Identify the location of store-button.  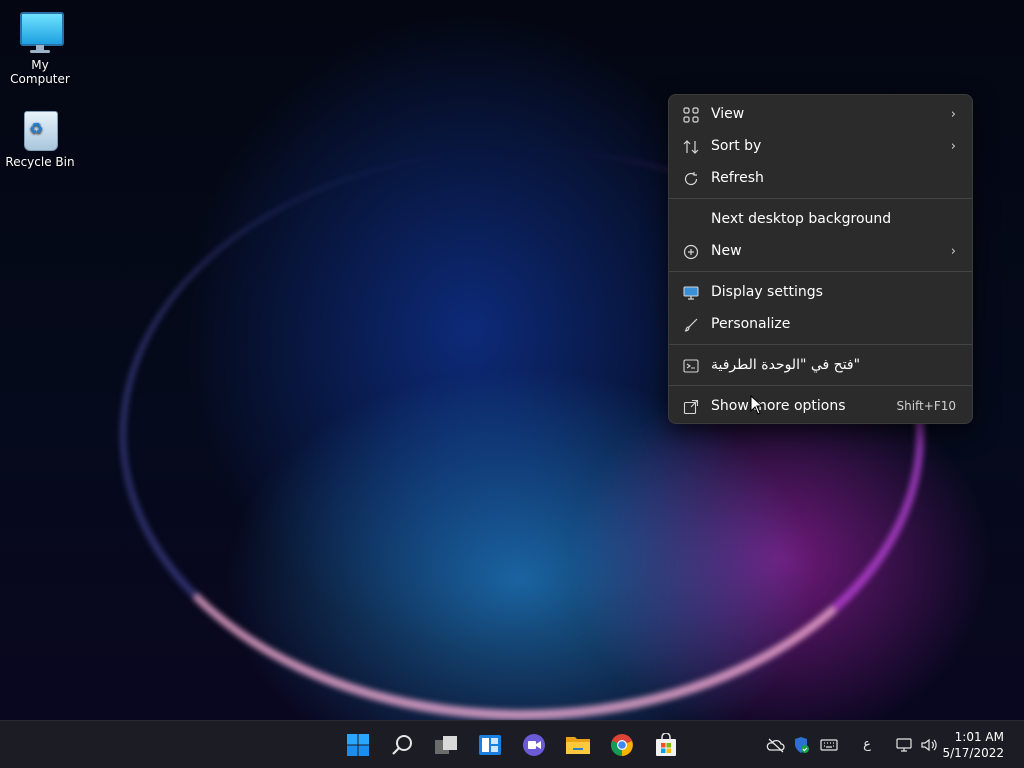
(666, 745).